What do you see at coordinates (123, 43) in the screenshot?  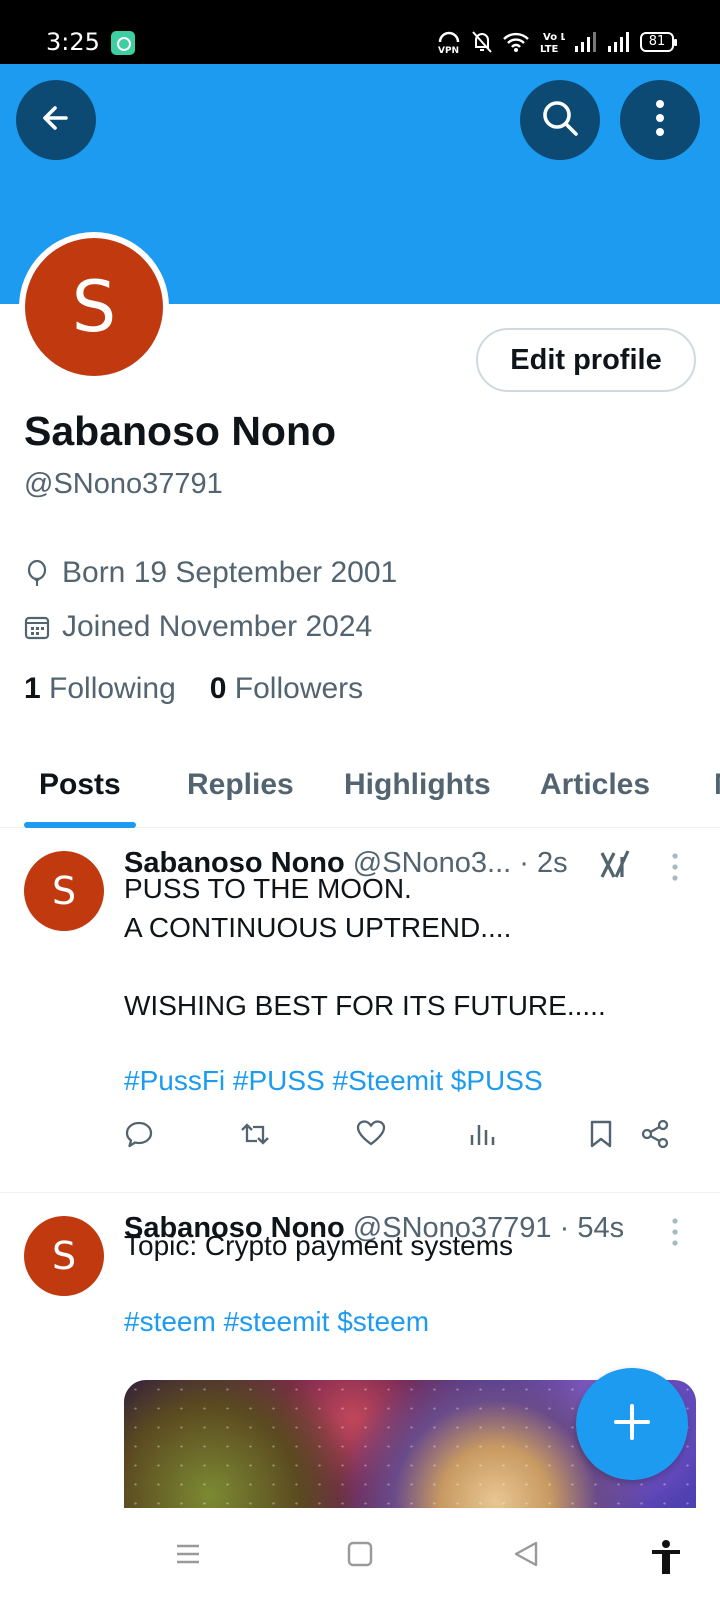 I see `app-notification-icon` at bounding box center [123, 43].